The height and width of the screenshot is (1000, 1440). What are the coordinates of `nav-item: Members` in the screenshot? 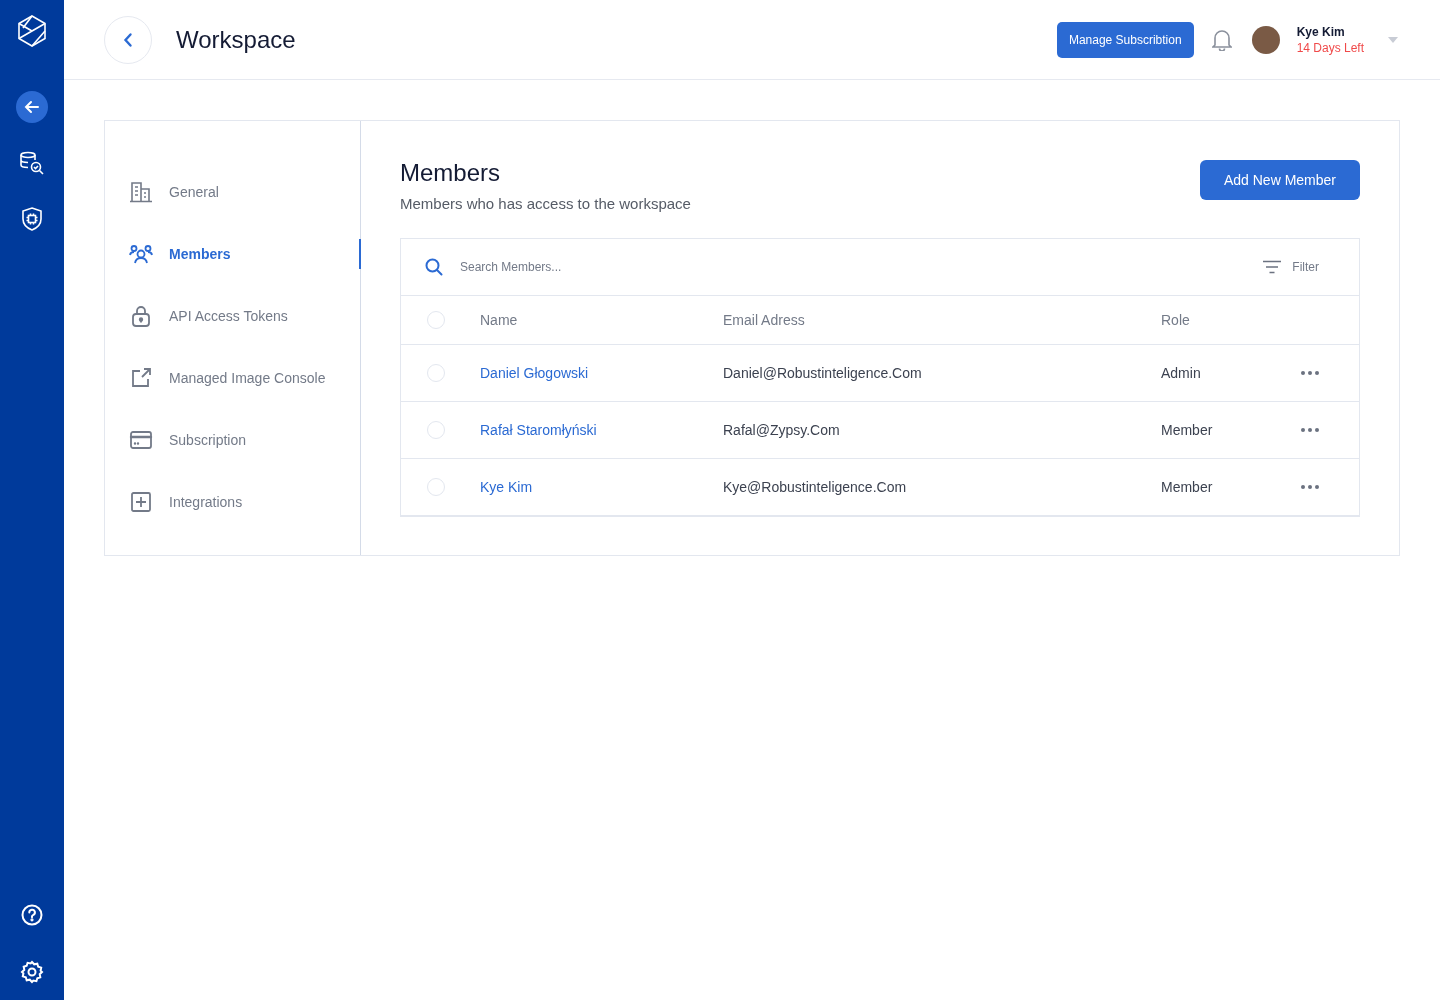 It's located at (232, 254).